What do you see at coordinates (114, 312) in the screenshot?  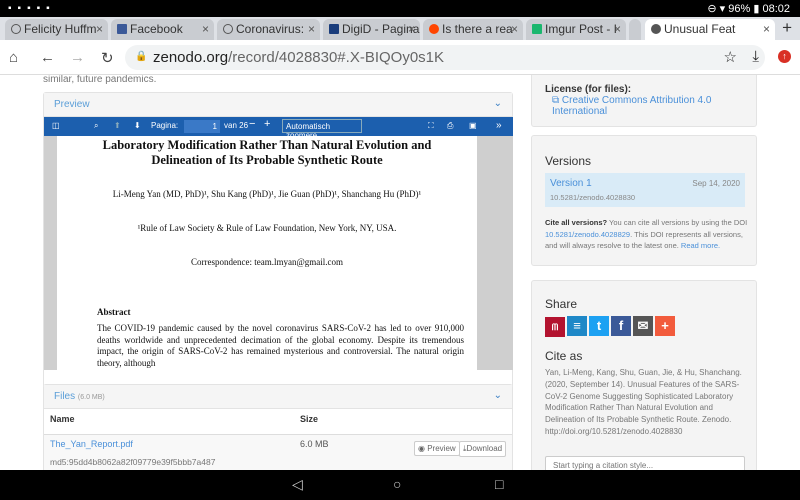 I see `abstract-heading: Abstract` at bounding box center [114, 312].